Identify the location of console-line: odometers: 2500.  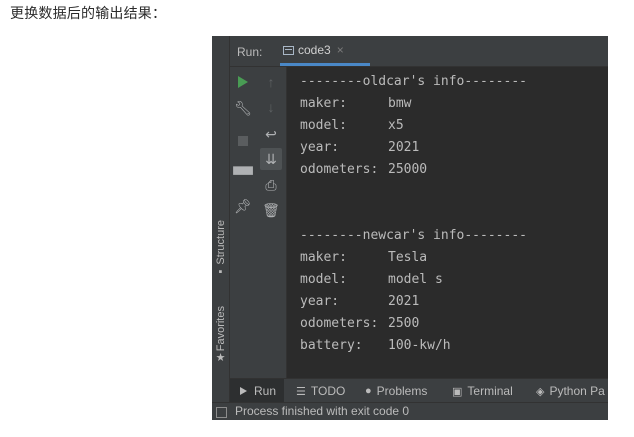
(360, 323).